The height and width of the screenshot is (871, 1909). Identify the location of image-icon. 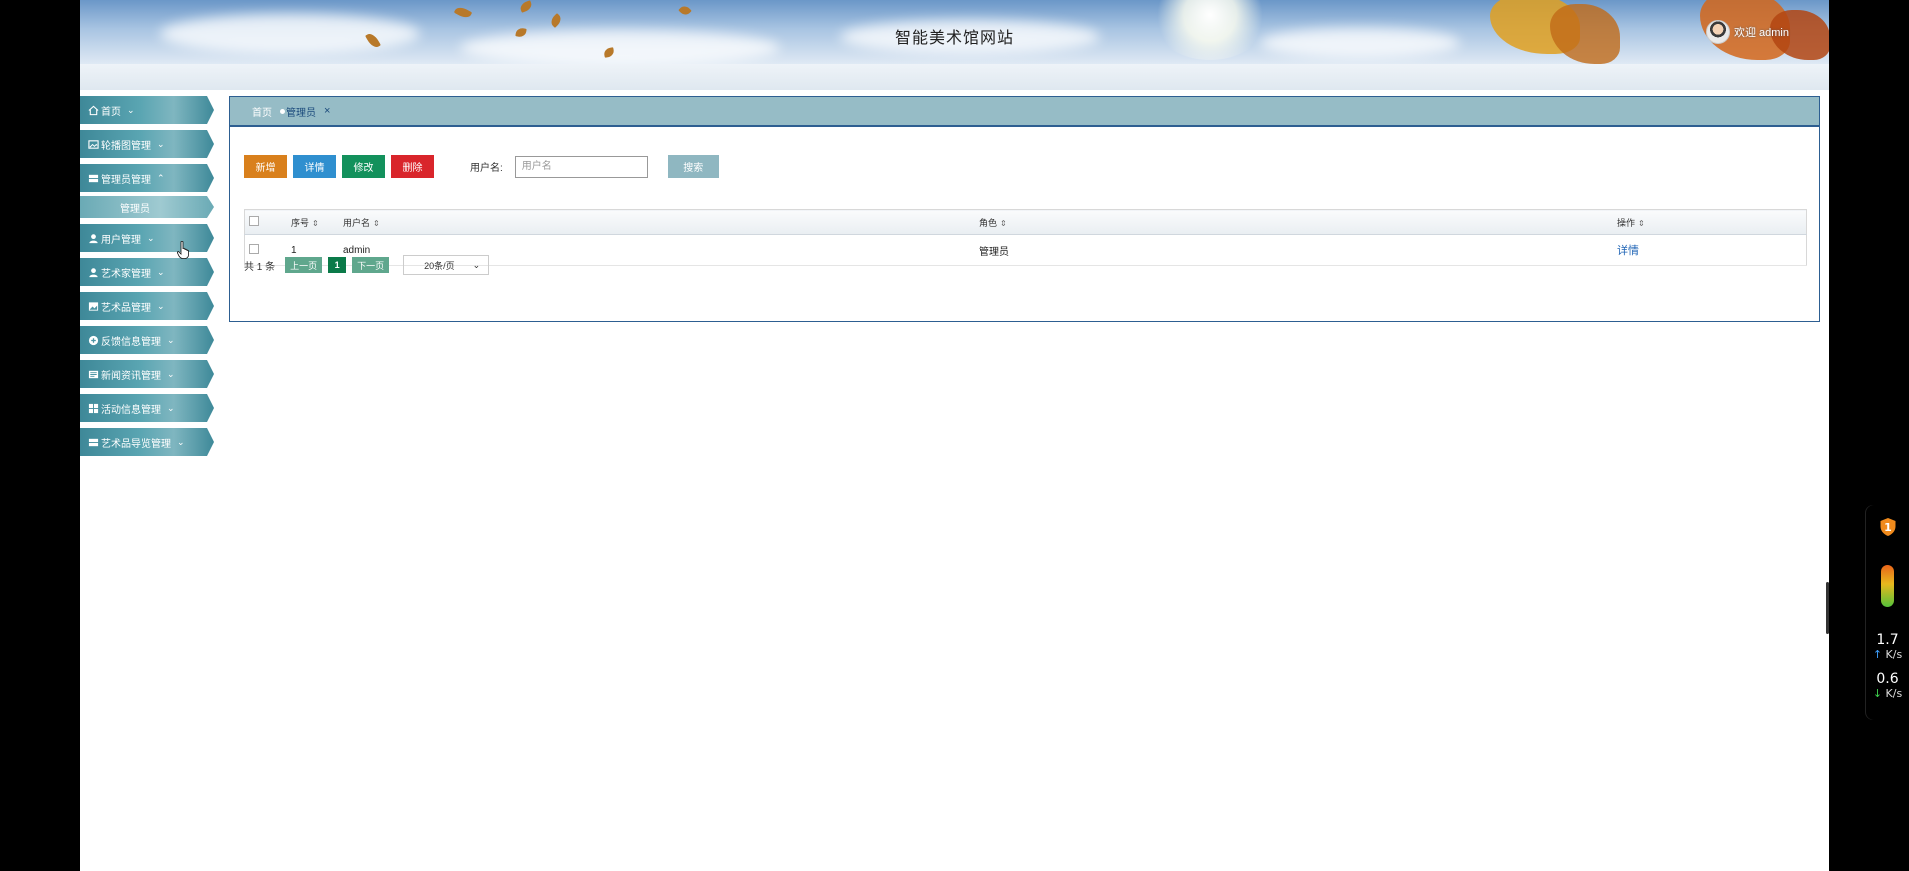
(93, 144).